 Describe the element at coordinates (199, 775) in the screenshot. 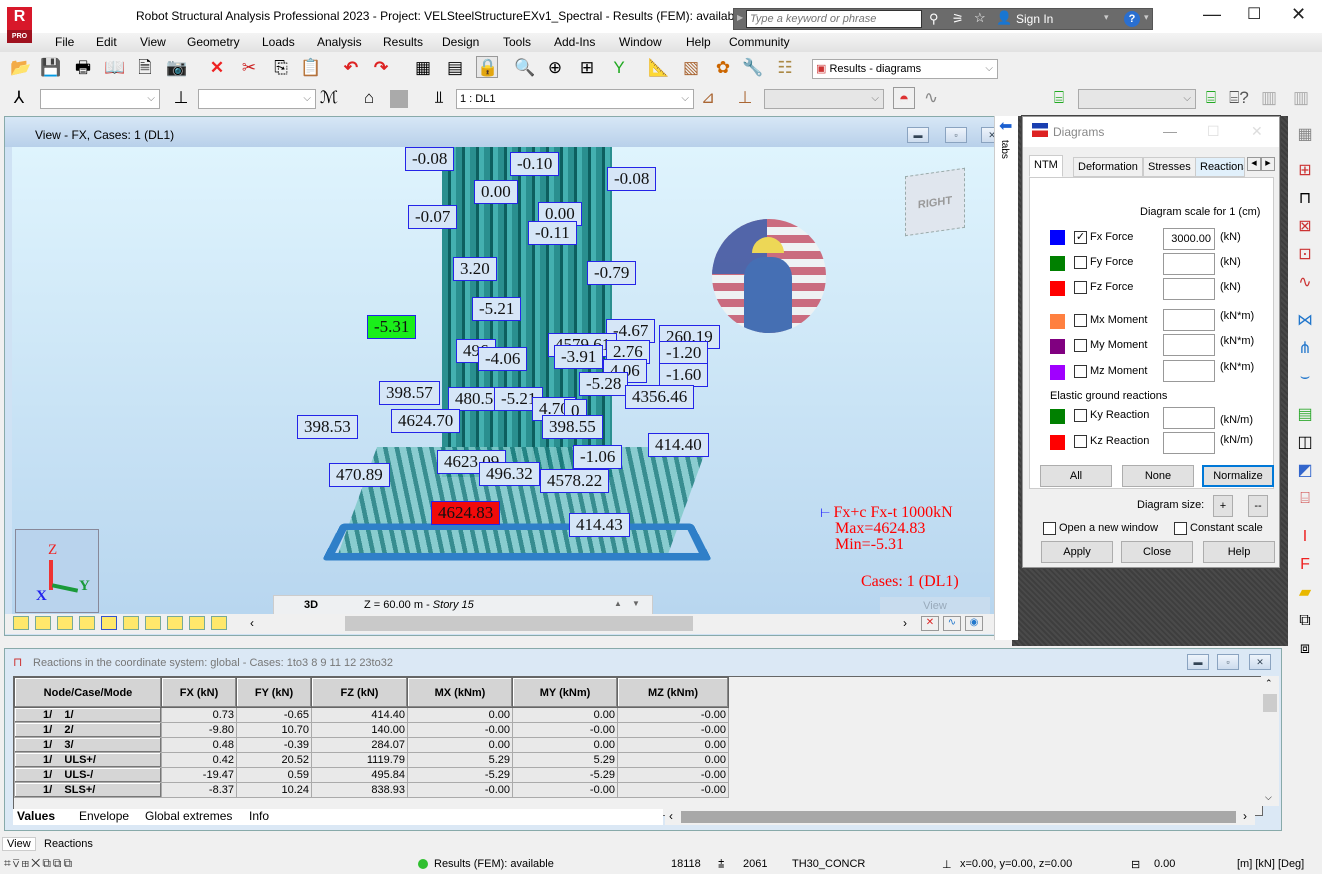

I see `cell: -19.47` at that location.